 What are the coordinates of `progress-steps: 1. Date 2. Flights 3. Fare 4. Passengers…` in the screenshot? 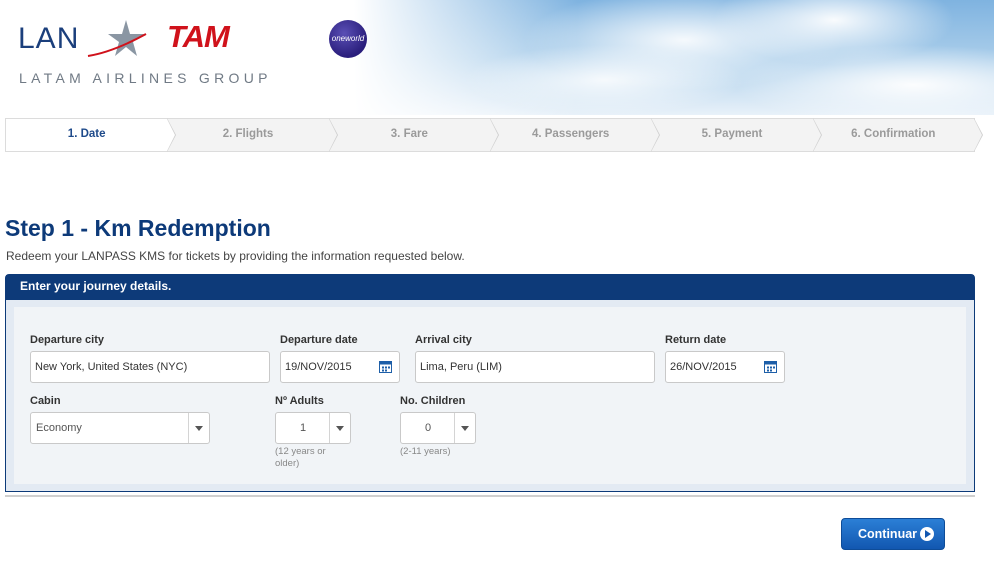 It's located at (494, 135).